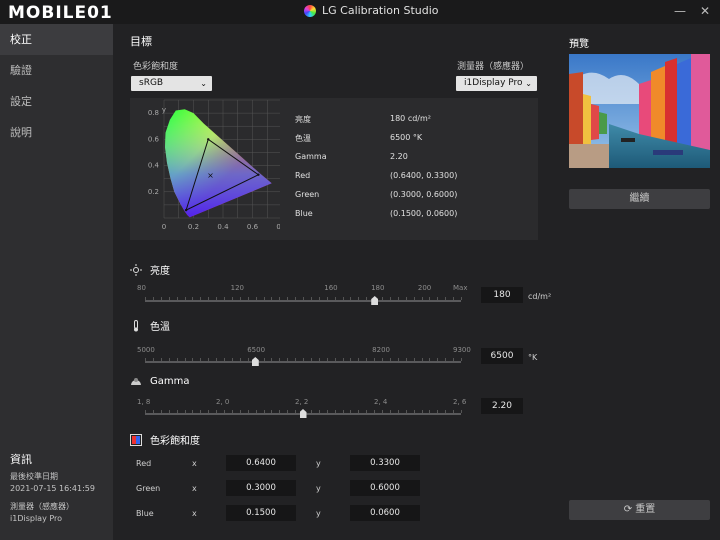 The image size is (720, 540). What do you see at coordinates (141, 288) in the screenshot?
I see `slider-tick-label: 80` at bounding box center [141, 288].